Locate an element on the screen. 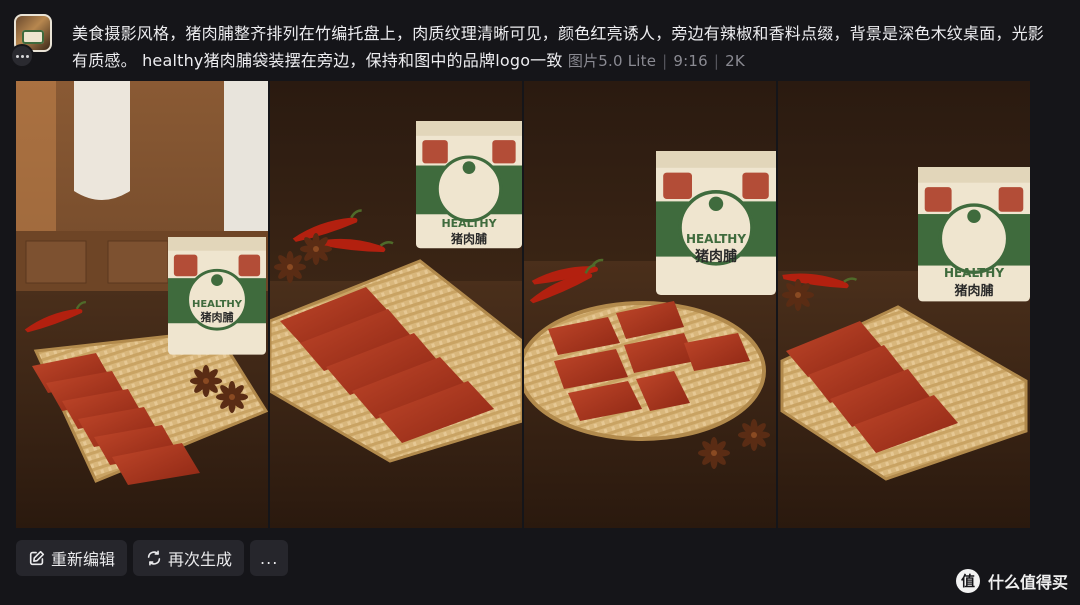  regenerate-button: 再次生成 is located at coordinates (189, 558).